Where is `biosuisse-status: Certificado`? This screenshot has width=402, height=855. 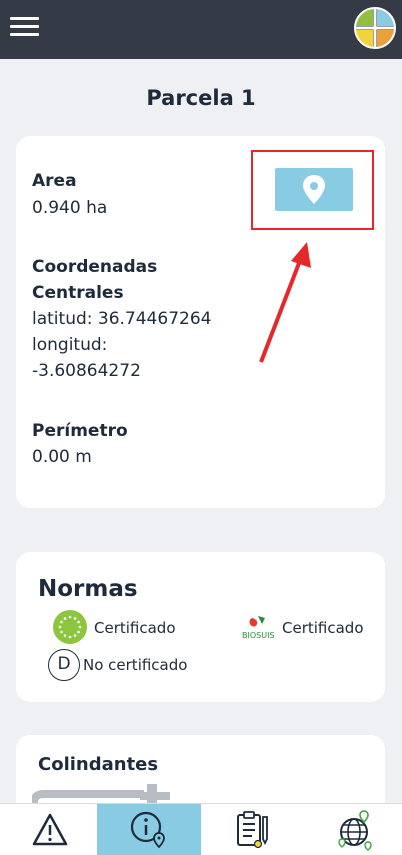 biosuisse-status: Certificado is located at coordinates (323, 628).